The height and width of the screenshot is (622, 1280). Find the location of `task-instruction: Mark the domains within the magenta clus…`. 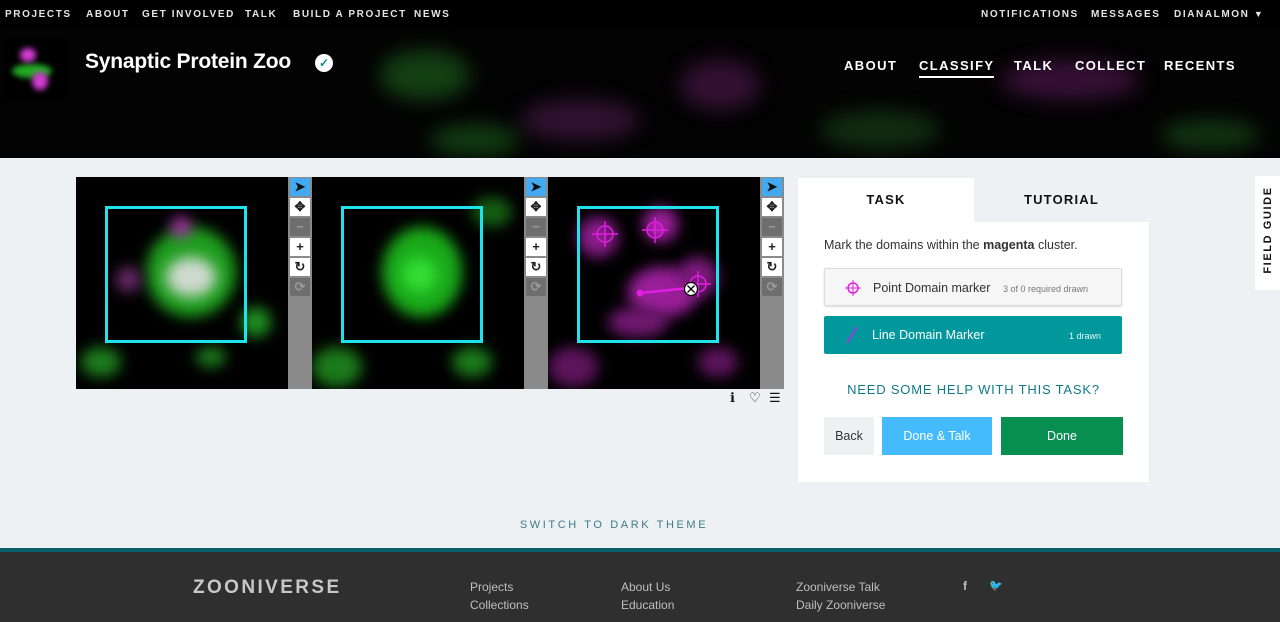

task-instruction: Mark the domains within the magenta clus… is located at coordinates (951, 245).